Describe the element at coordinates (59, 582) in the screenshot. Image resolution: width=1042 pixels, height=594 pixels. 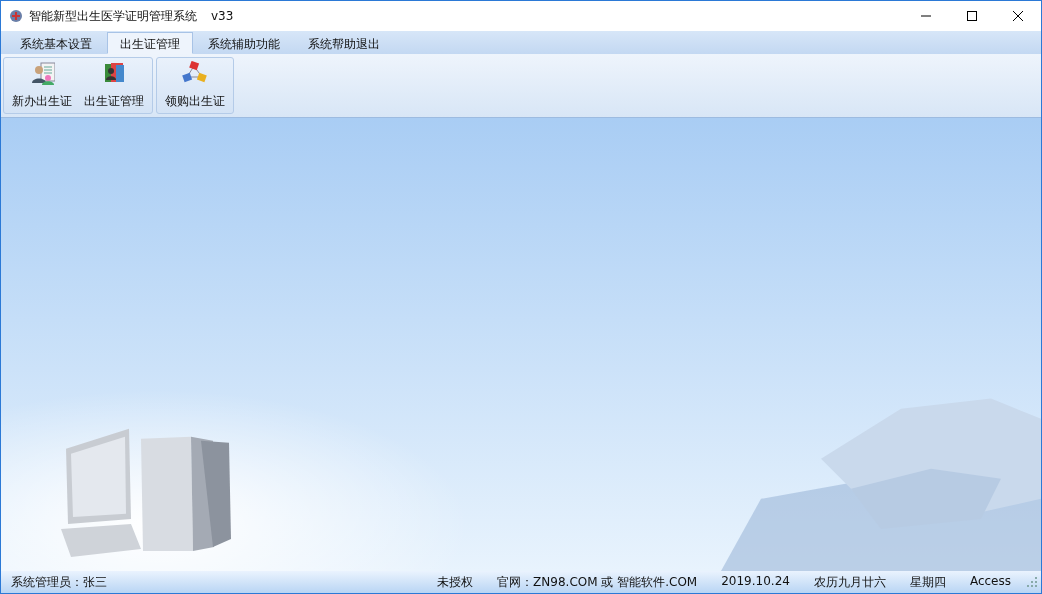
I see `status-text: 系统管理员：张三` at that location.